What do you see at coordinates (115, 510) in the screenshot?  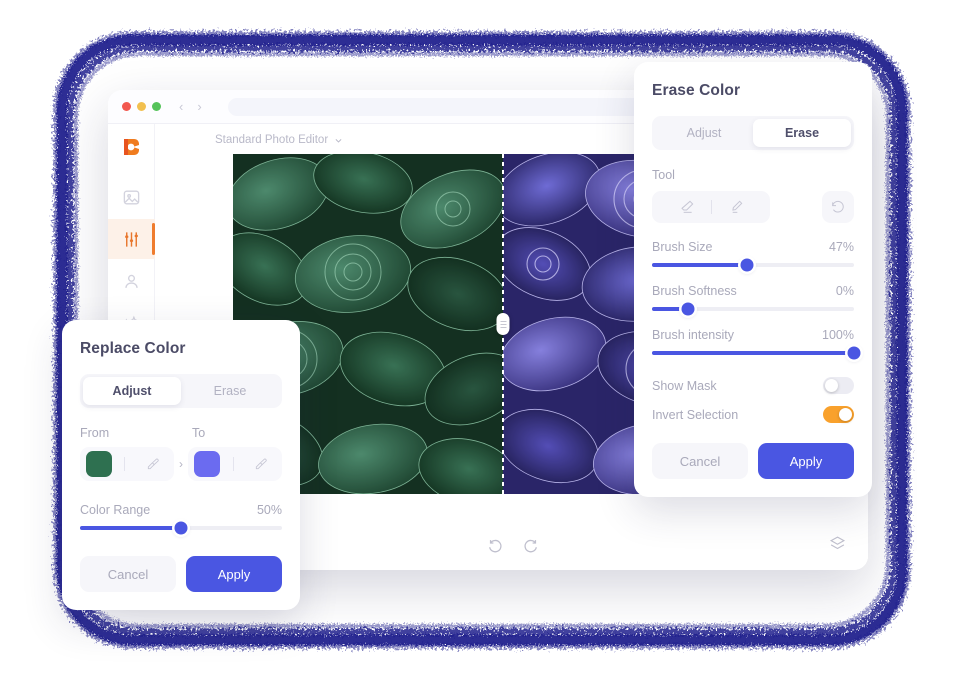 I see `slider-label: Color Range` at bounding box center [115, 510].